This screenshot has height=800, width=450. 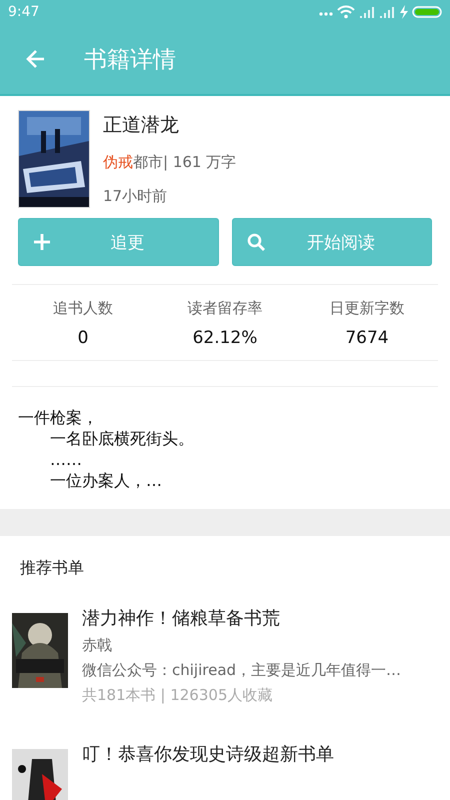 What do you see at coordinates (225, 308) in the screenshot?
I see `stat-label: 读者留存率` at bounding box center [225, 308].